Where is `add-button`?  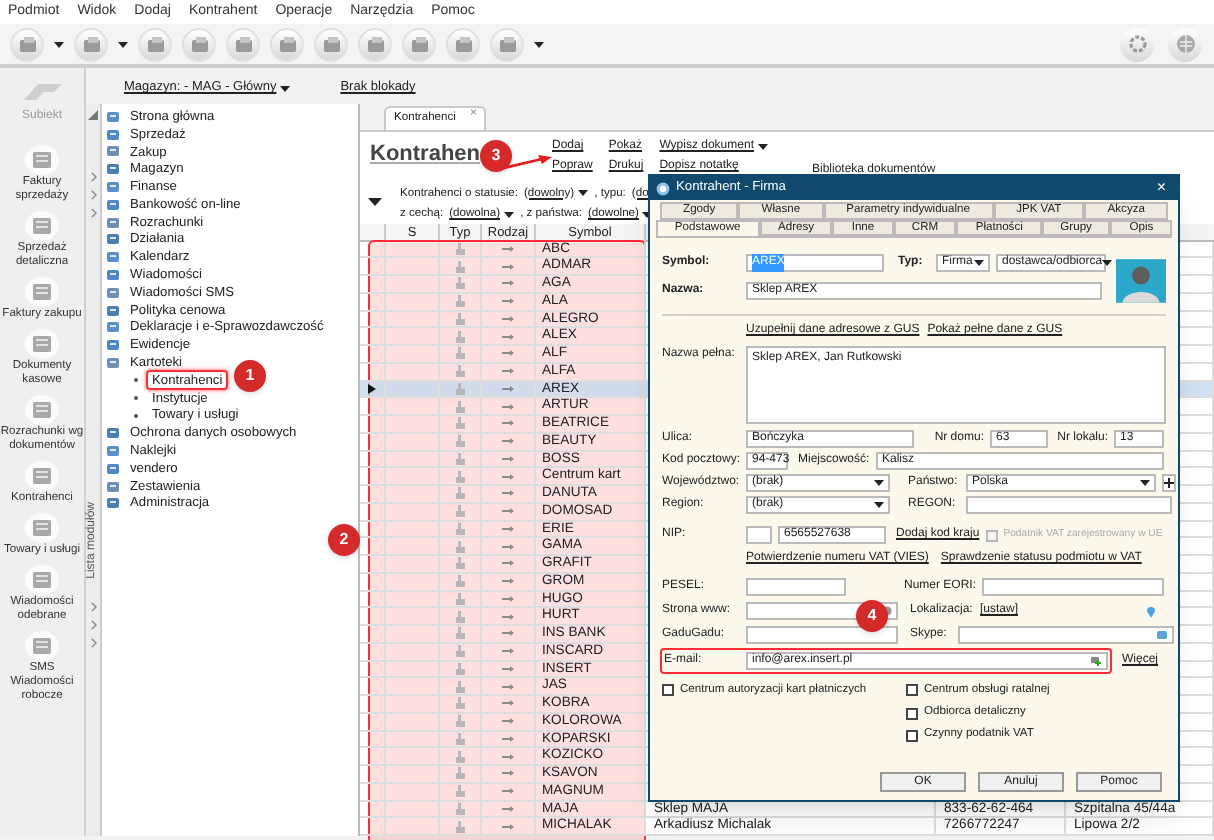
add-button is located at coordinates (1169, 483).